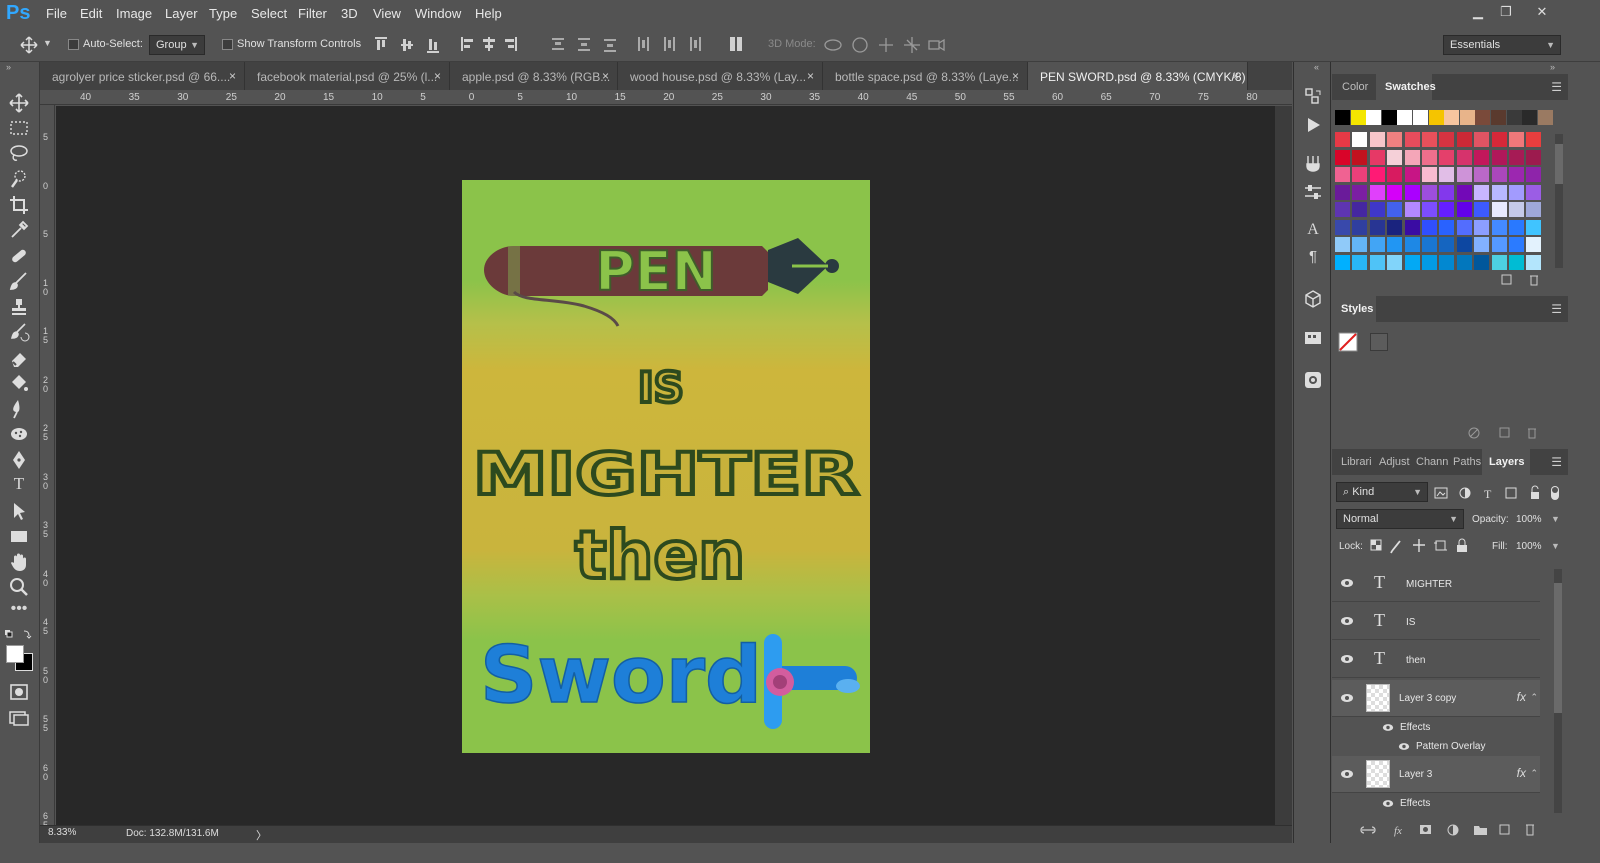  Describe the element at coordinates (19, 434) in the screenshot. I see `sponge-tool-icon` at that location.